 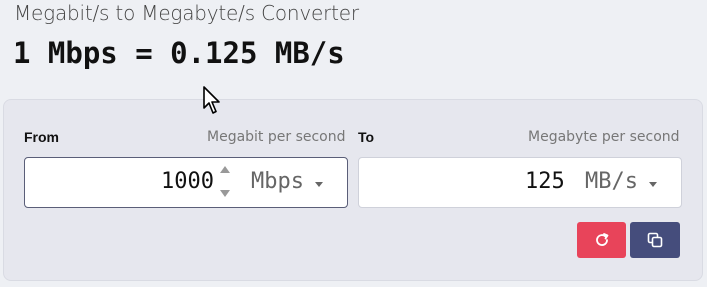 I want to click on to-unit-select: MB/s, so click(x=611, y=181).